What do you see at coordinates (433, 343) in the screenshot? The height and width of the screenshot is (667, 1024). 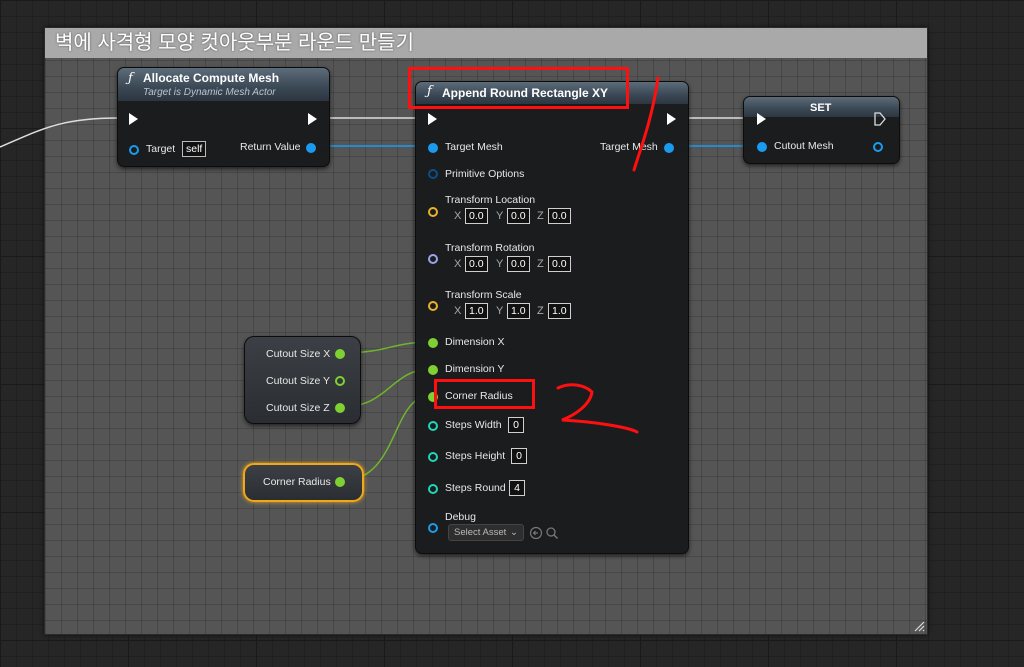 I see `dimension-x-pin-icon` at bounding box center [433, 343].